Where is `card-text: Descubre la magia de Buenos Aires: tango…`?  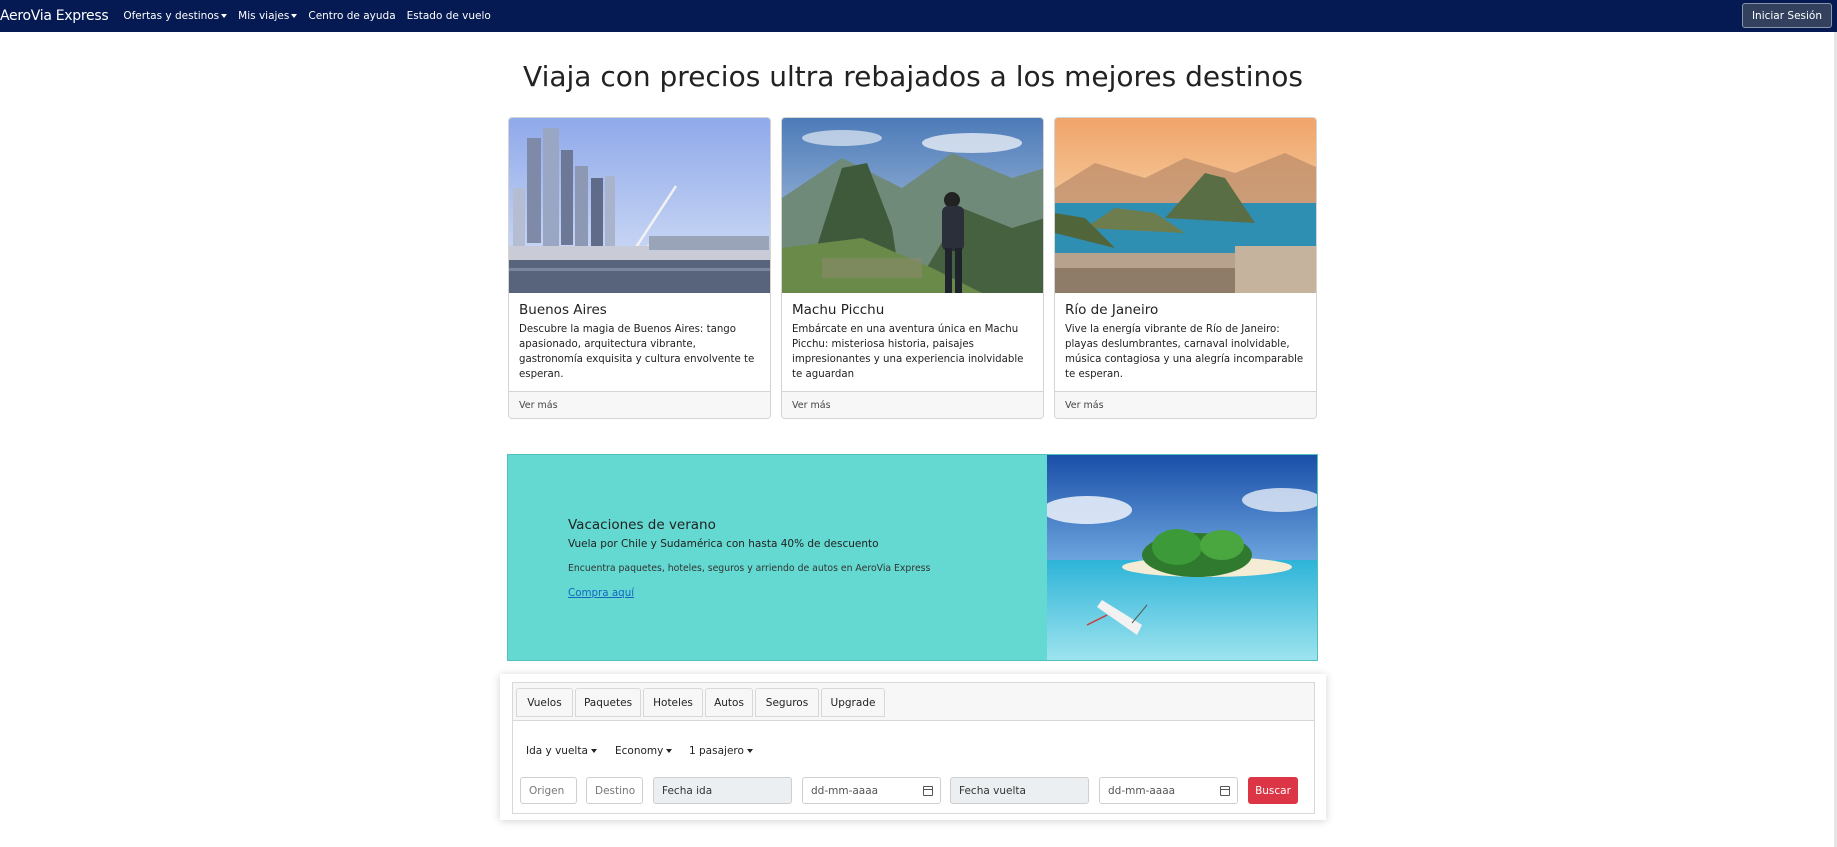 card-text: Descubre la magia de Buenos Aires: tango… is located at coordinates (637, 352).